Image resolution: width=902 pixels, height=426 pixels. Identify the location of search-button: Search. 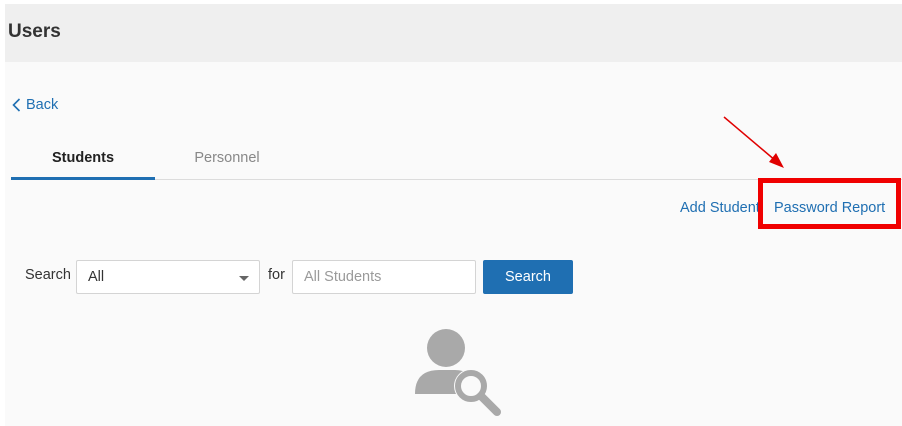
(528, 277).